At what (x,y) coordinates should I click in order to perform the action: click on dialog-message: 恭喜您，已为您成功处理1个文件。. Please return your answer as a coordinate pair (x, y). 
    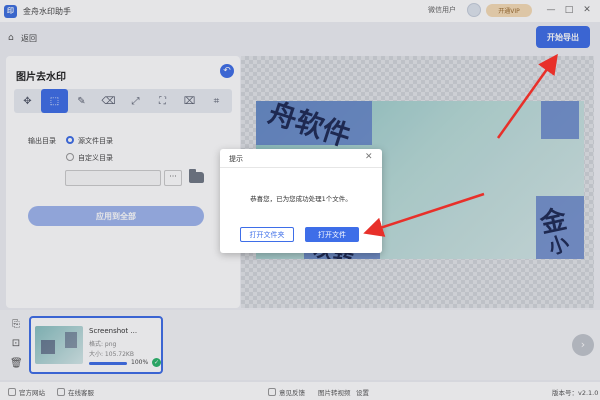
    Looking at the image, I should click on (301, 199).